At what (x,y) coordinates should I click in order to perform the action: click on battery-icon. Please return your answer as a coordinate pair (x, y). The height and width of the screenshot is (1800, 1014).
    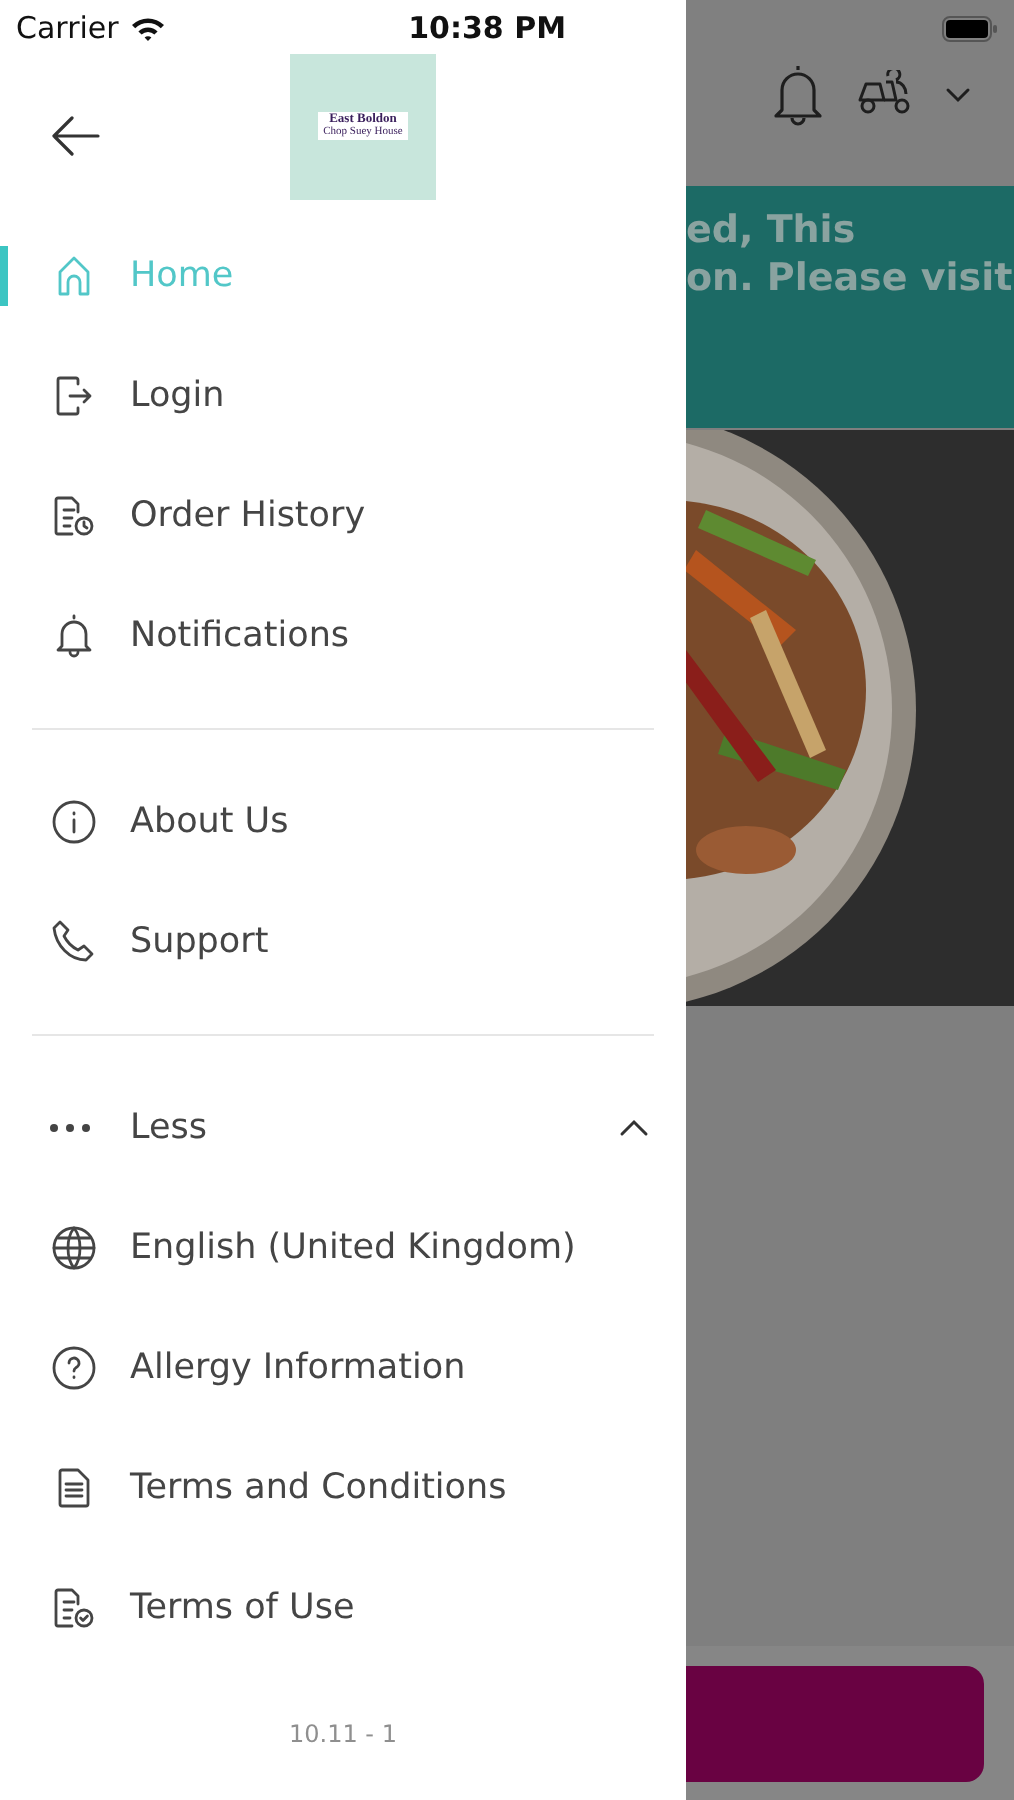
    Looking at the image, I should click on (970, 28).